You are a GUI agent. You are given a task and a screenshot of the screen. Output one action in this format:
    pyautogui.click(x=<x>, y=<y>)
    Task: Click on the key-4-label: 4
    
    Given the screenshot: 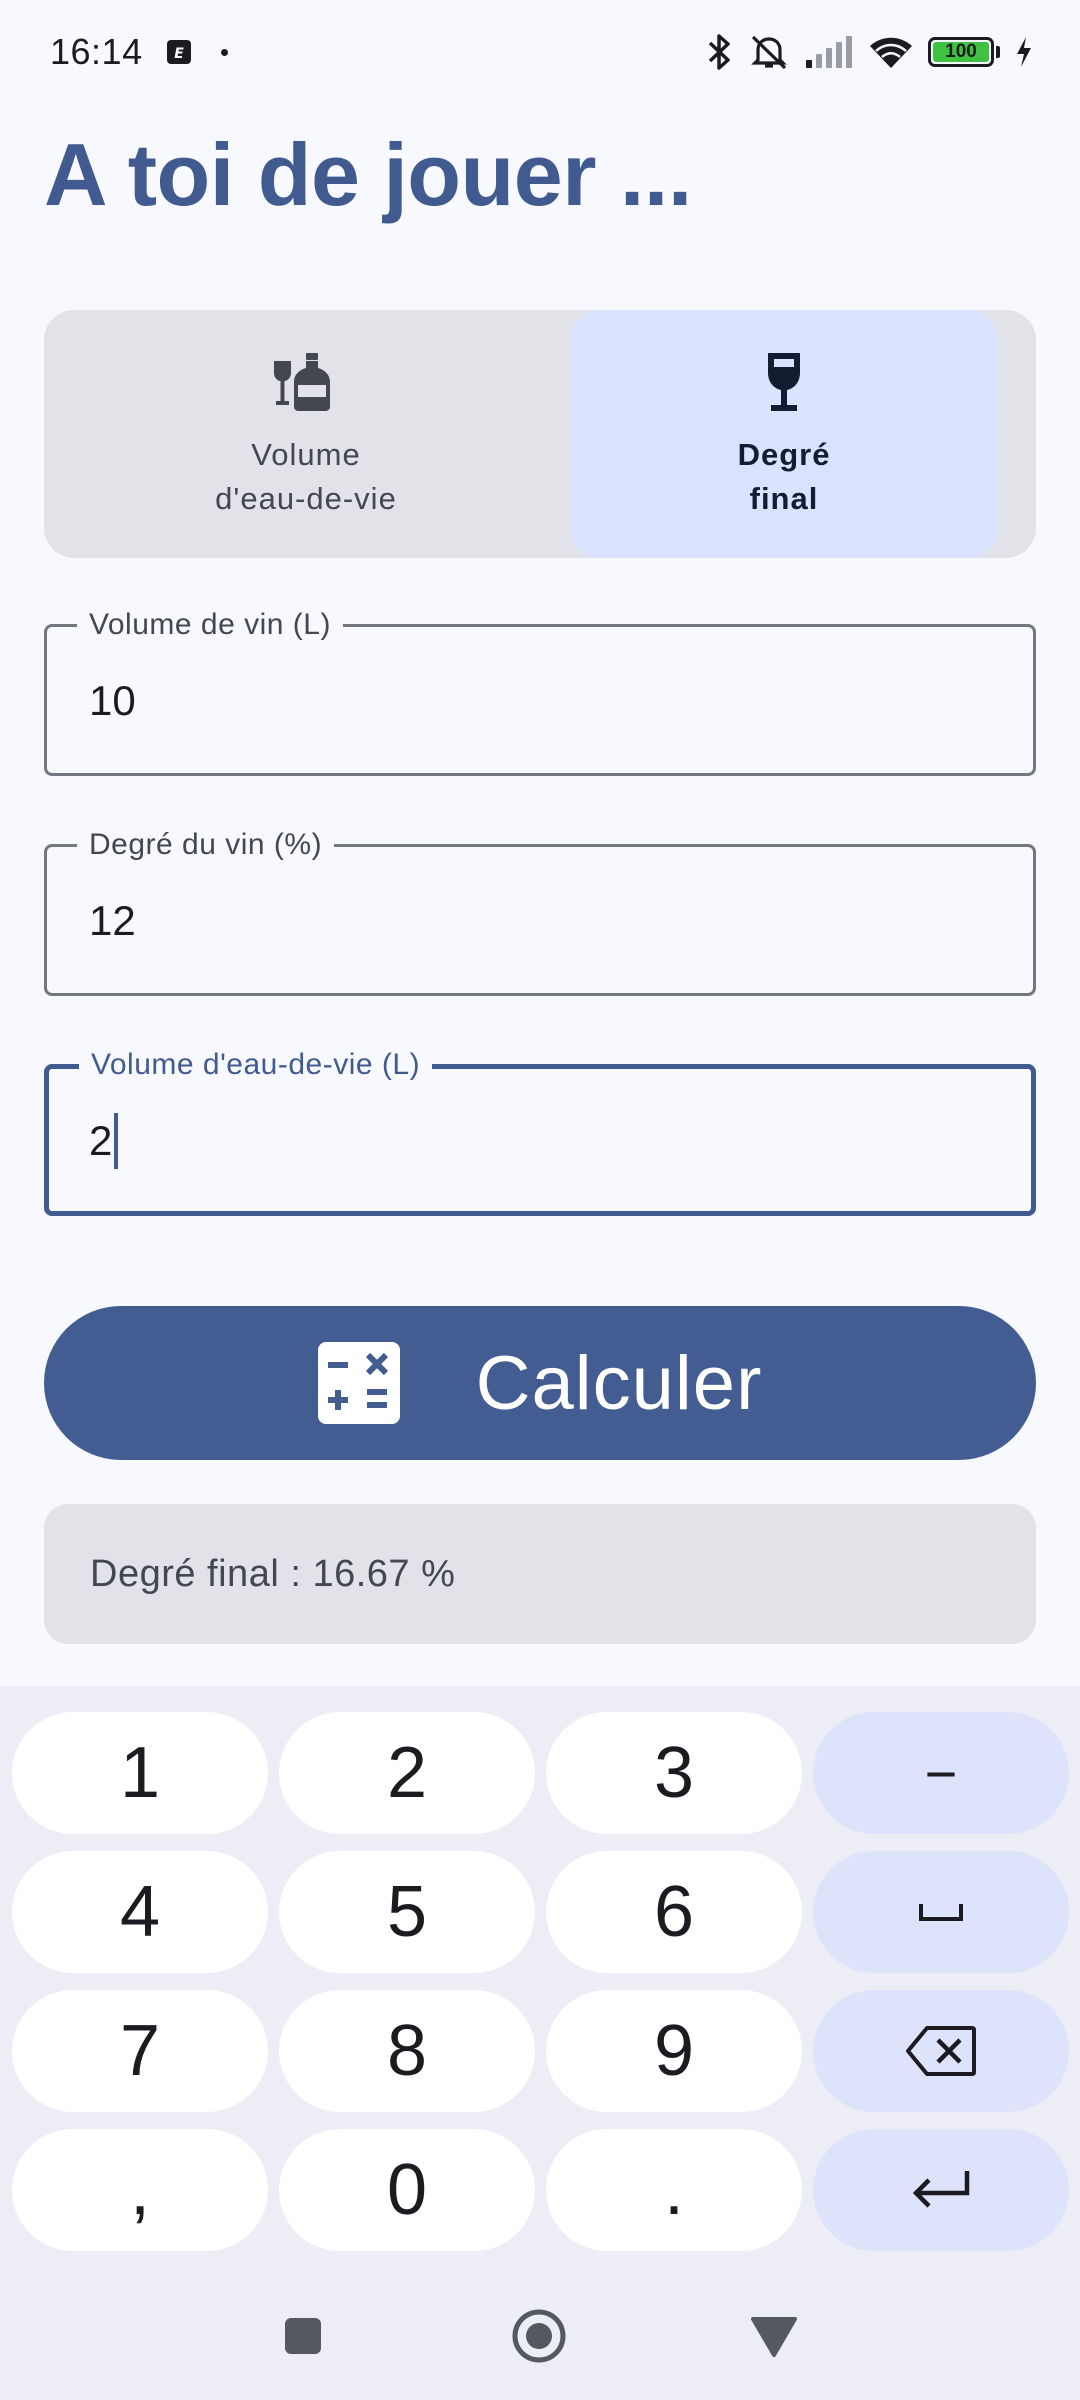 What is the action you would take?
    pyautogui.click(x=140, y=1912)
    